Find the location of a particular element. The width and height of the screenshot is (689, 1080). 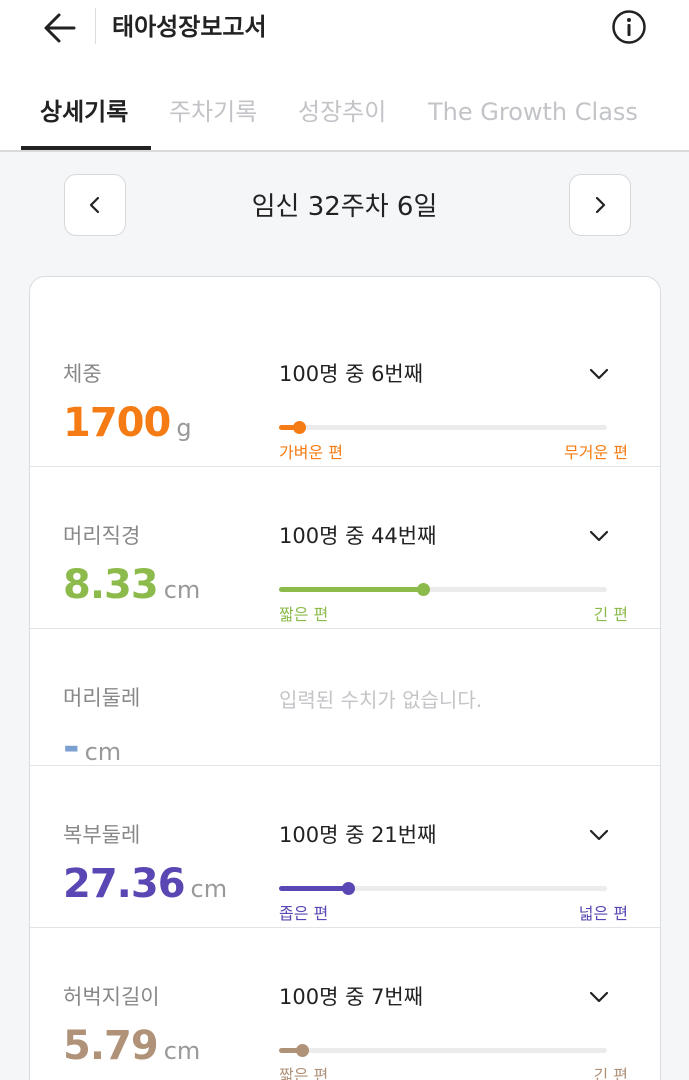

back-arrow-icon is located at coordinates (60, 28).